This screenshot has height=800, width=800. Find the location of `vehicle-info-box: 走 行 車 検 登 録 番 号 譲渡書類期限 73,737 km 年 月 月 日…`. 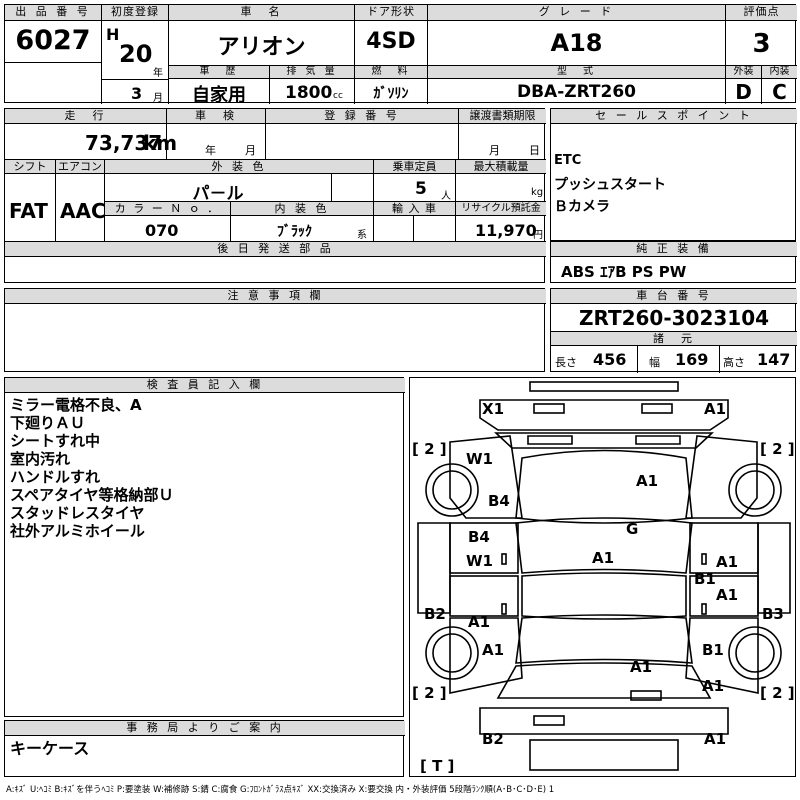

vehicle-info-box: 走 行 車 検 登 録 番 号 譲渡書類期限 73,737 km 年 月 月 日… is located at coordinates (275, 195).